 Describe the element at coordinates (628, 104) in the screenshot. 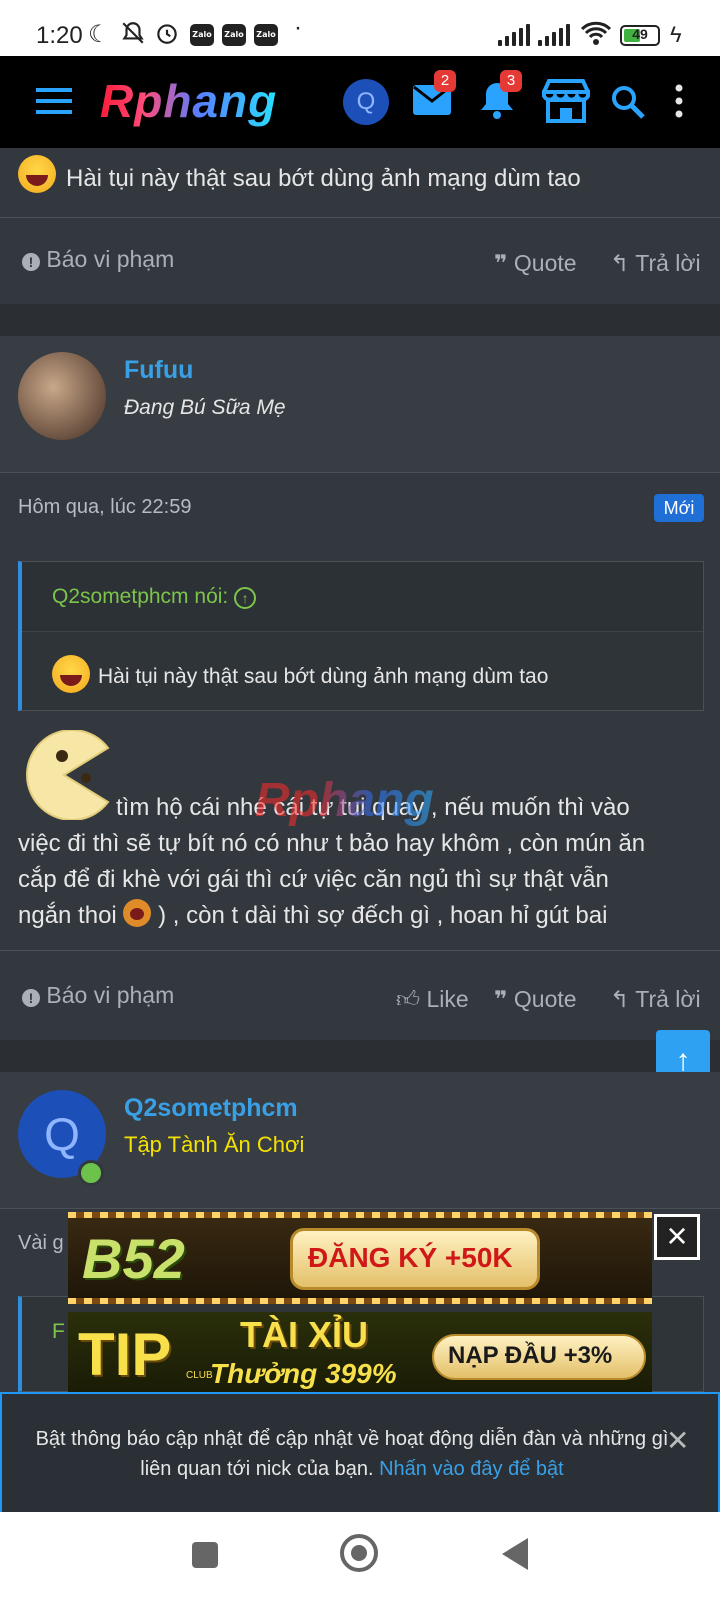

I see `search-icon` at that location.